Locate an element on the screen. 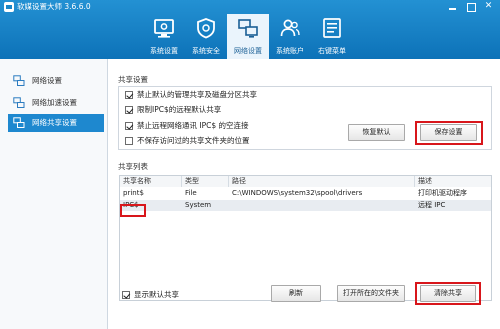 Image resolution: width=500 pixels, height=329 pixels. table-header: 共享名称 类型 路径 描述 is located at coordinates (305, 181).